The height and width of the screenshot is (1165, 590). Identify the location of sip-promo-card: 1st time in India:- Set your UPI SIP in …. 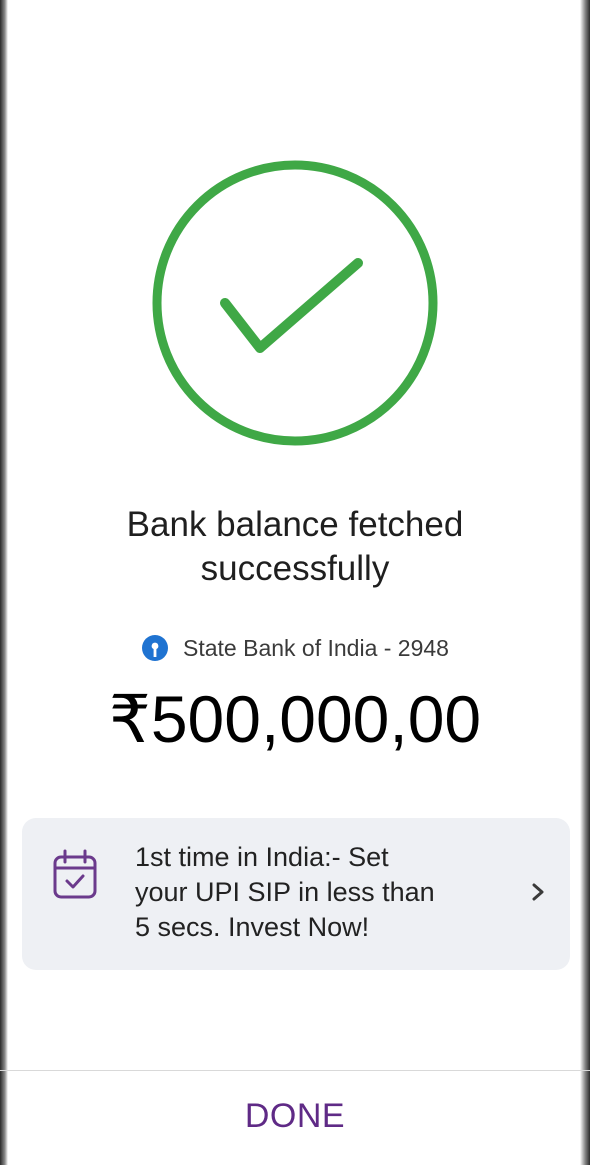
(296, 894).